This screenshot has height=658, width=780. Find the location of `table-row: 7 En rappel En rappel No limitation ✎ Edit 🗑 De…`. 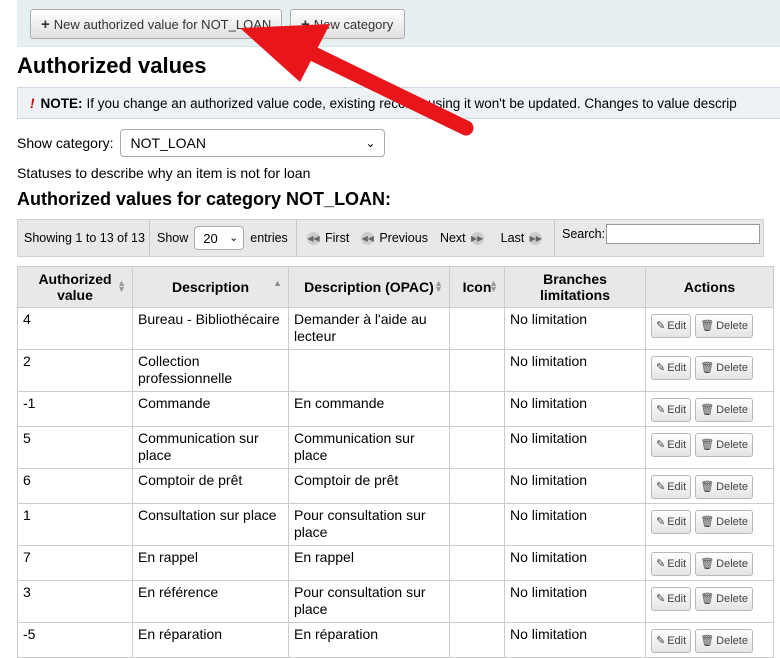

table-row: 7 En rappel En rappel No limitation ✎ Edit 🗑 De… is located at coordinates (395, 563).